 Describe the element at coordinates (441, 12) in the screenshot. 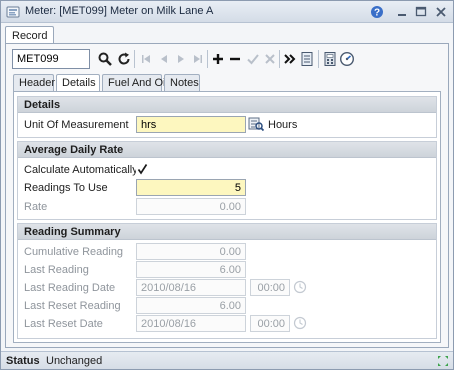

I see `close-icon` at that location.